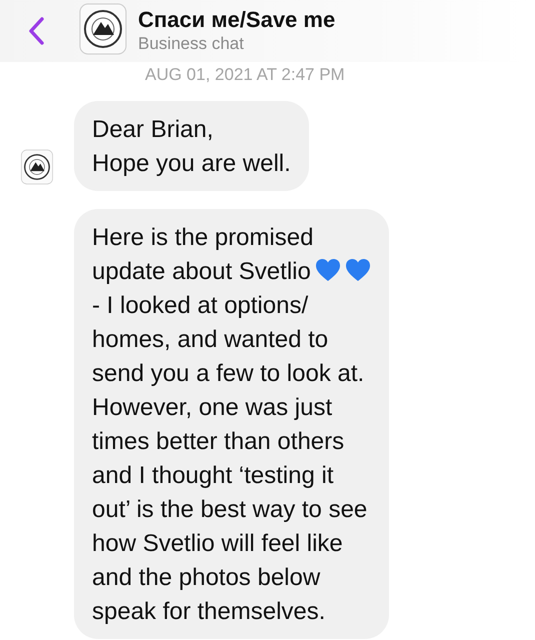  I want to click on chat-title: Спаси ме/Save me, so click(237, 20).